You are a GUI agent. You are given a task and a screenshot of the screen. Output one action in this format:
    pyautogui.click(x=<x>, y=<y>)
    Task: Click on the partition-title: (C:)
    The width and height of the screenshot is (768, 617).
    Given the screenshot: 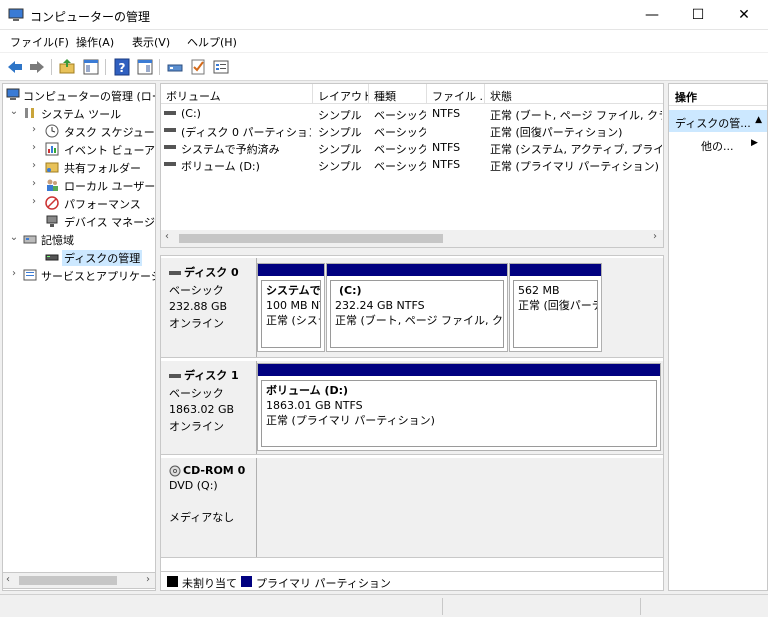 What is the action you would take?
    pyautogui.click(x=350, y=290)
    